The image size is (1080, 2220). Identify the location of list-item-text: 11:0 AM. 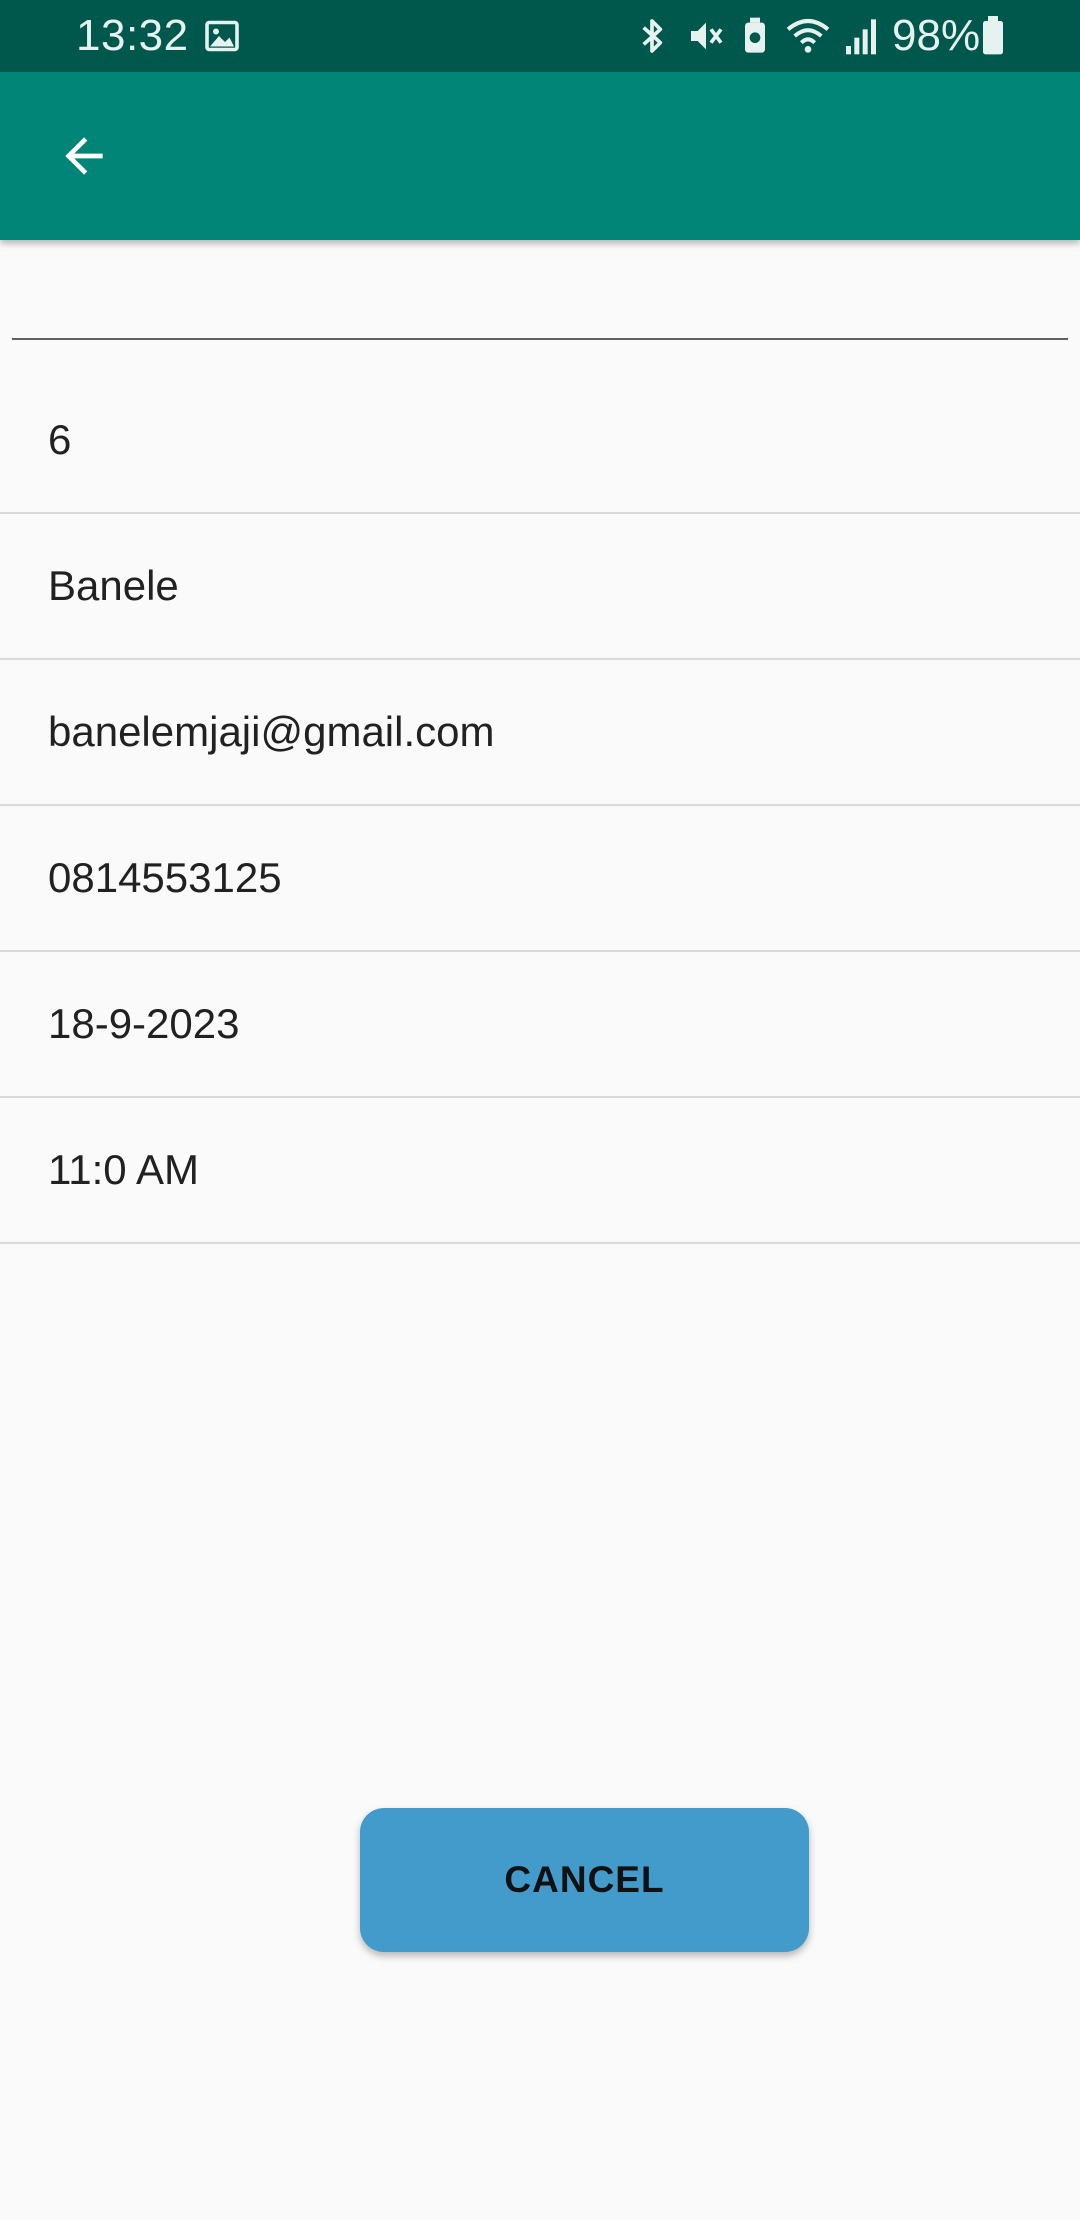
(123, 1169).